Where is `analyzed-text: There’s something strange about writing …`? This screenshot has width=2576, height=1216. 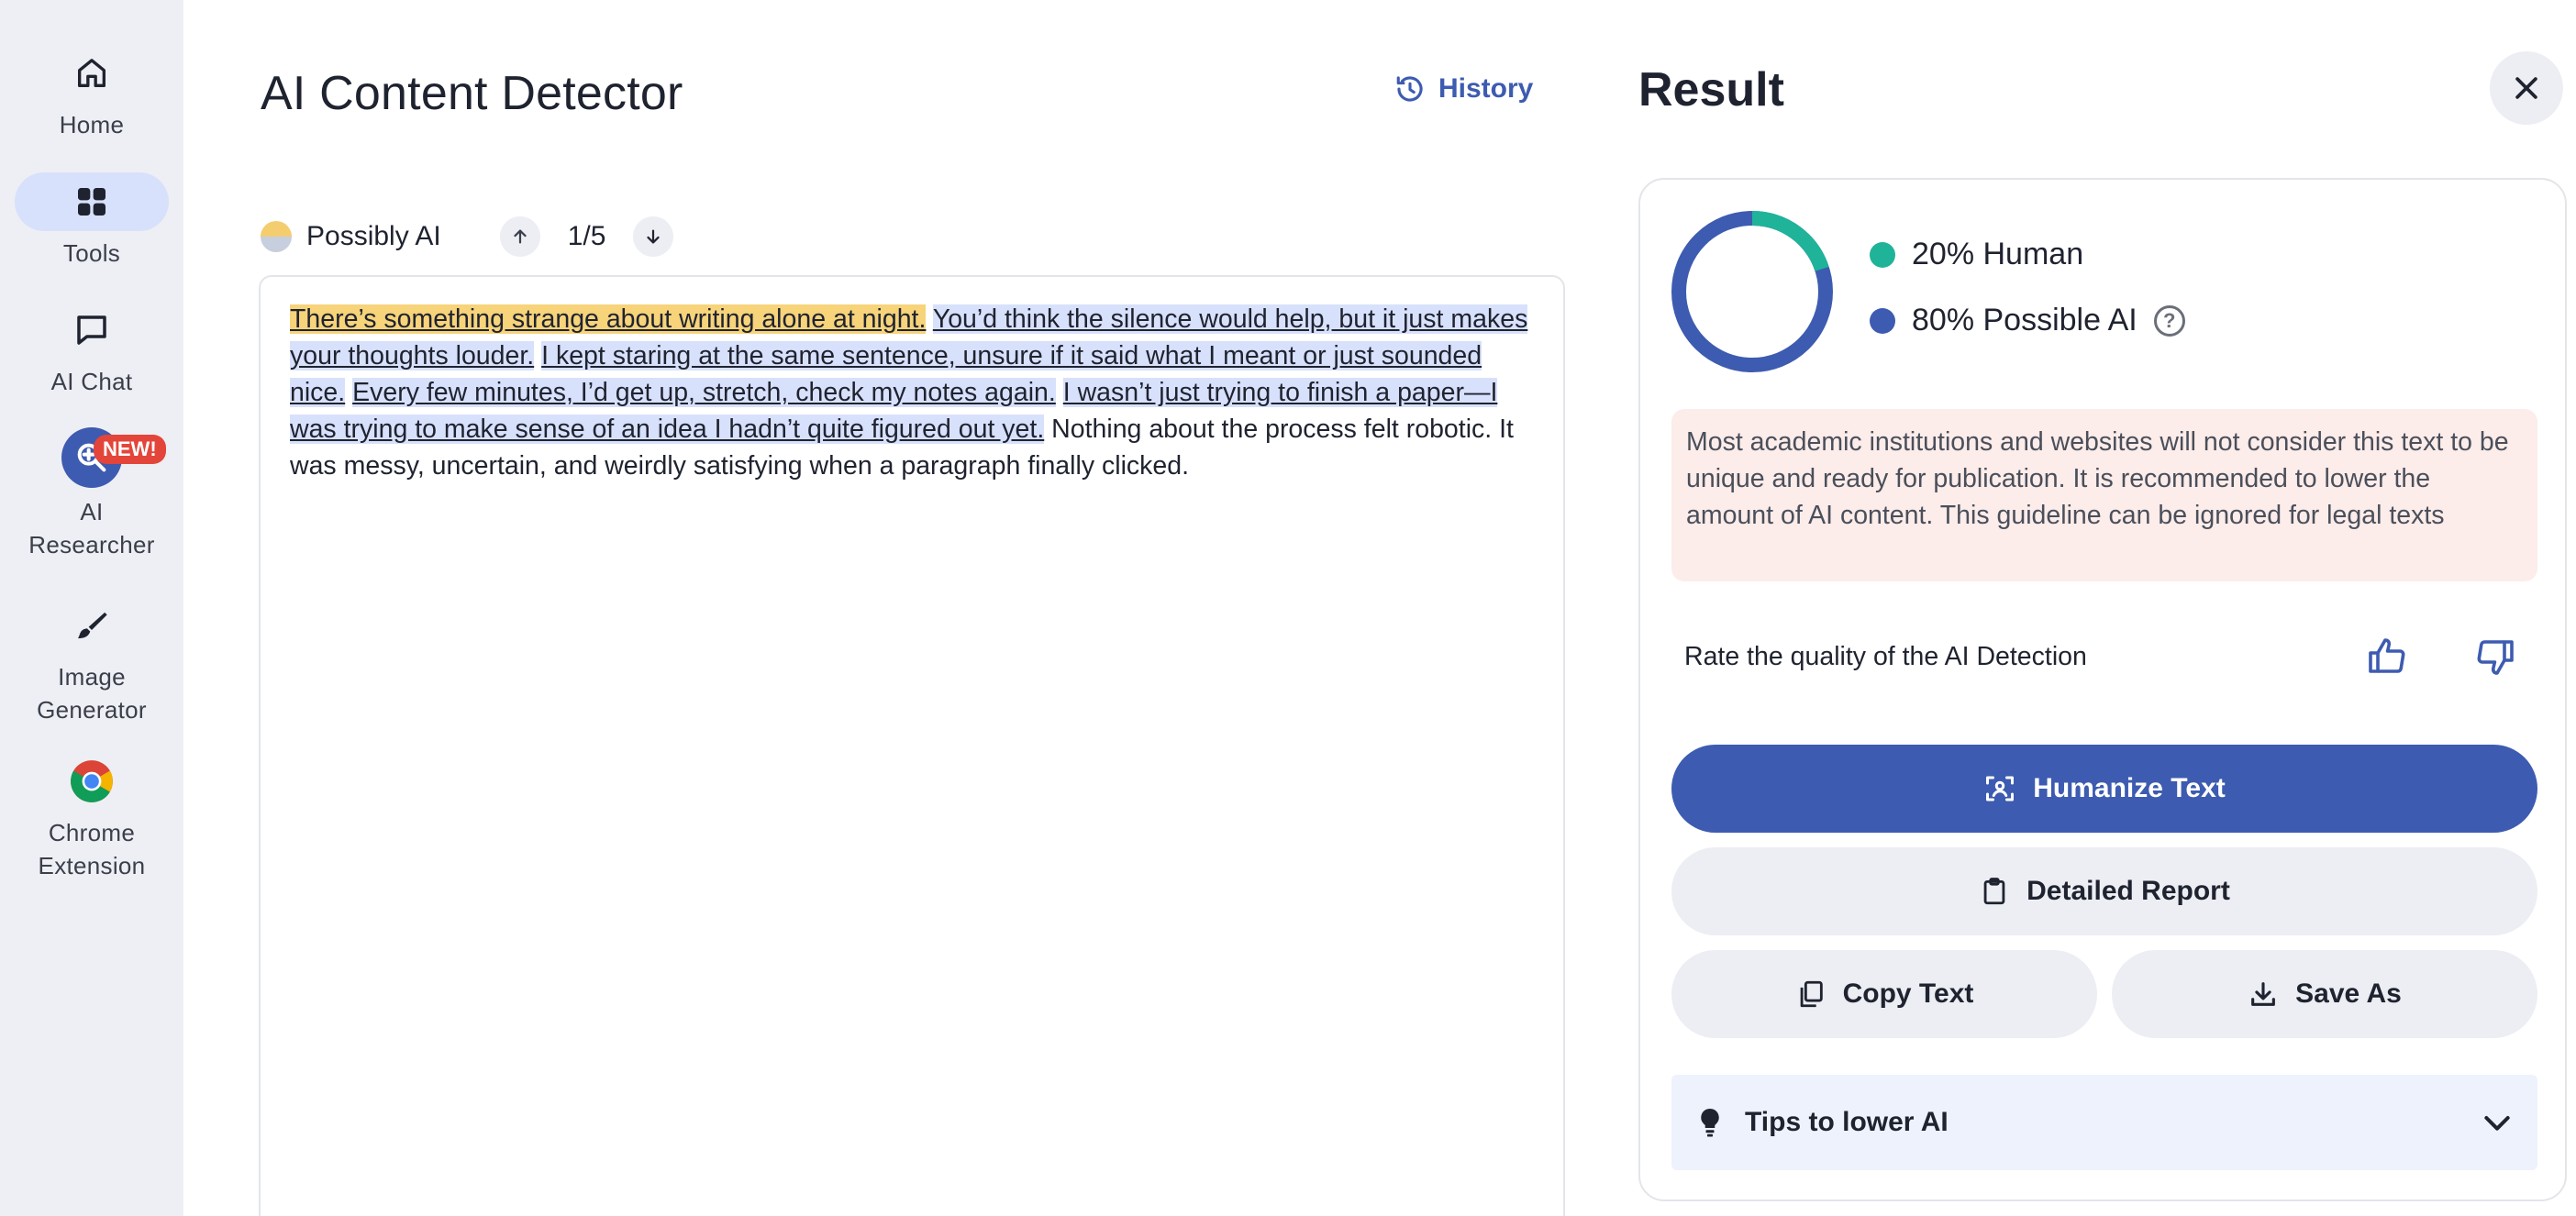
analyzed-text: There’s something strange about writing … is located at coordinates (912, 392).